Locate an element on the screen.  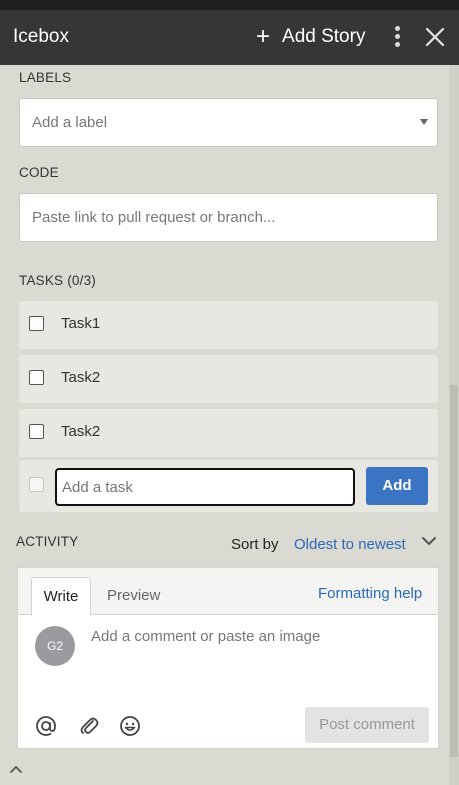
dropdown-caret-icon is located at coordinates (424, 122).